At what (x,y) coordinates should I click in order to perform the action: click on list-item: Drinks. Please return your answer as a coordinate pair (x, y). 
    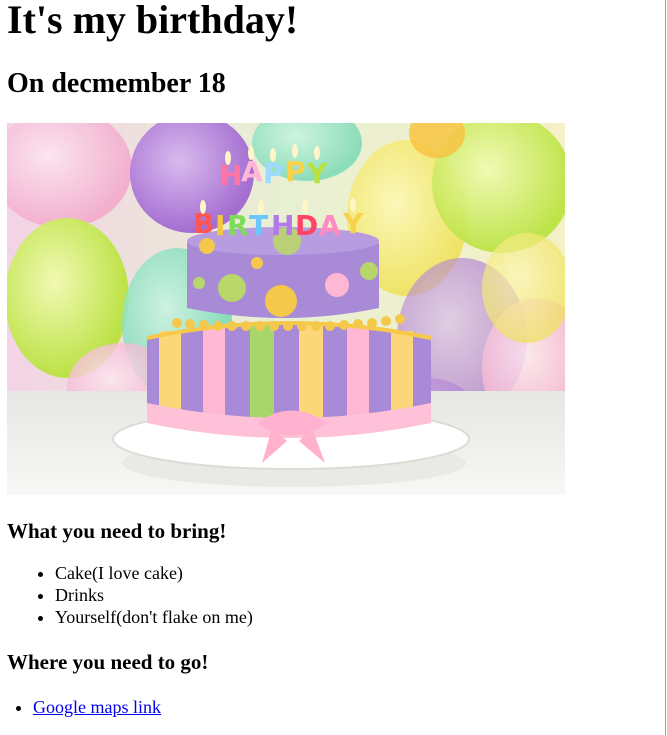
    Looking at the image, I should click on (360, 595).